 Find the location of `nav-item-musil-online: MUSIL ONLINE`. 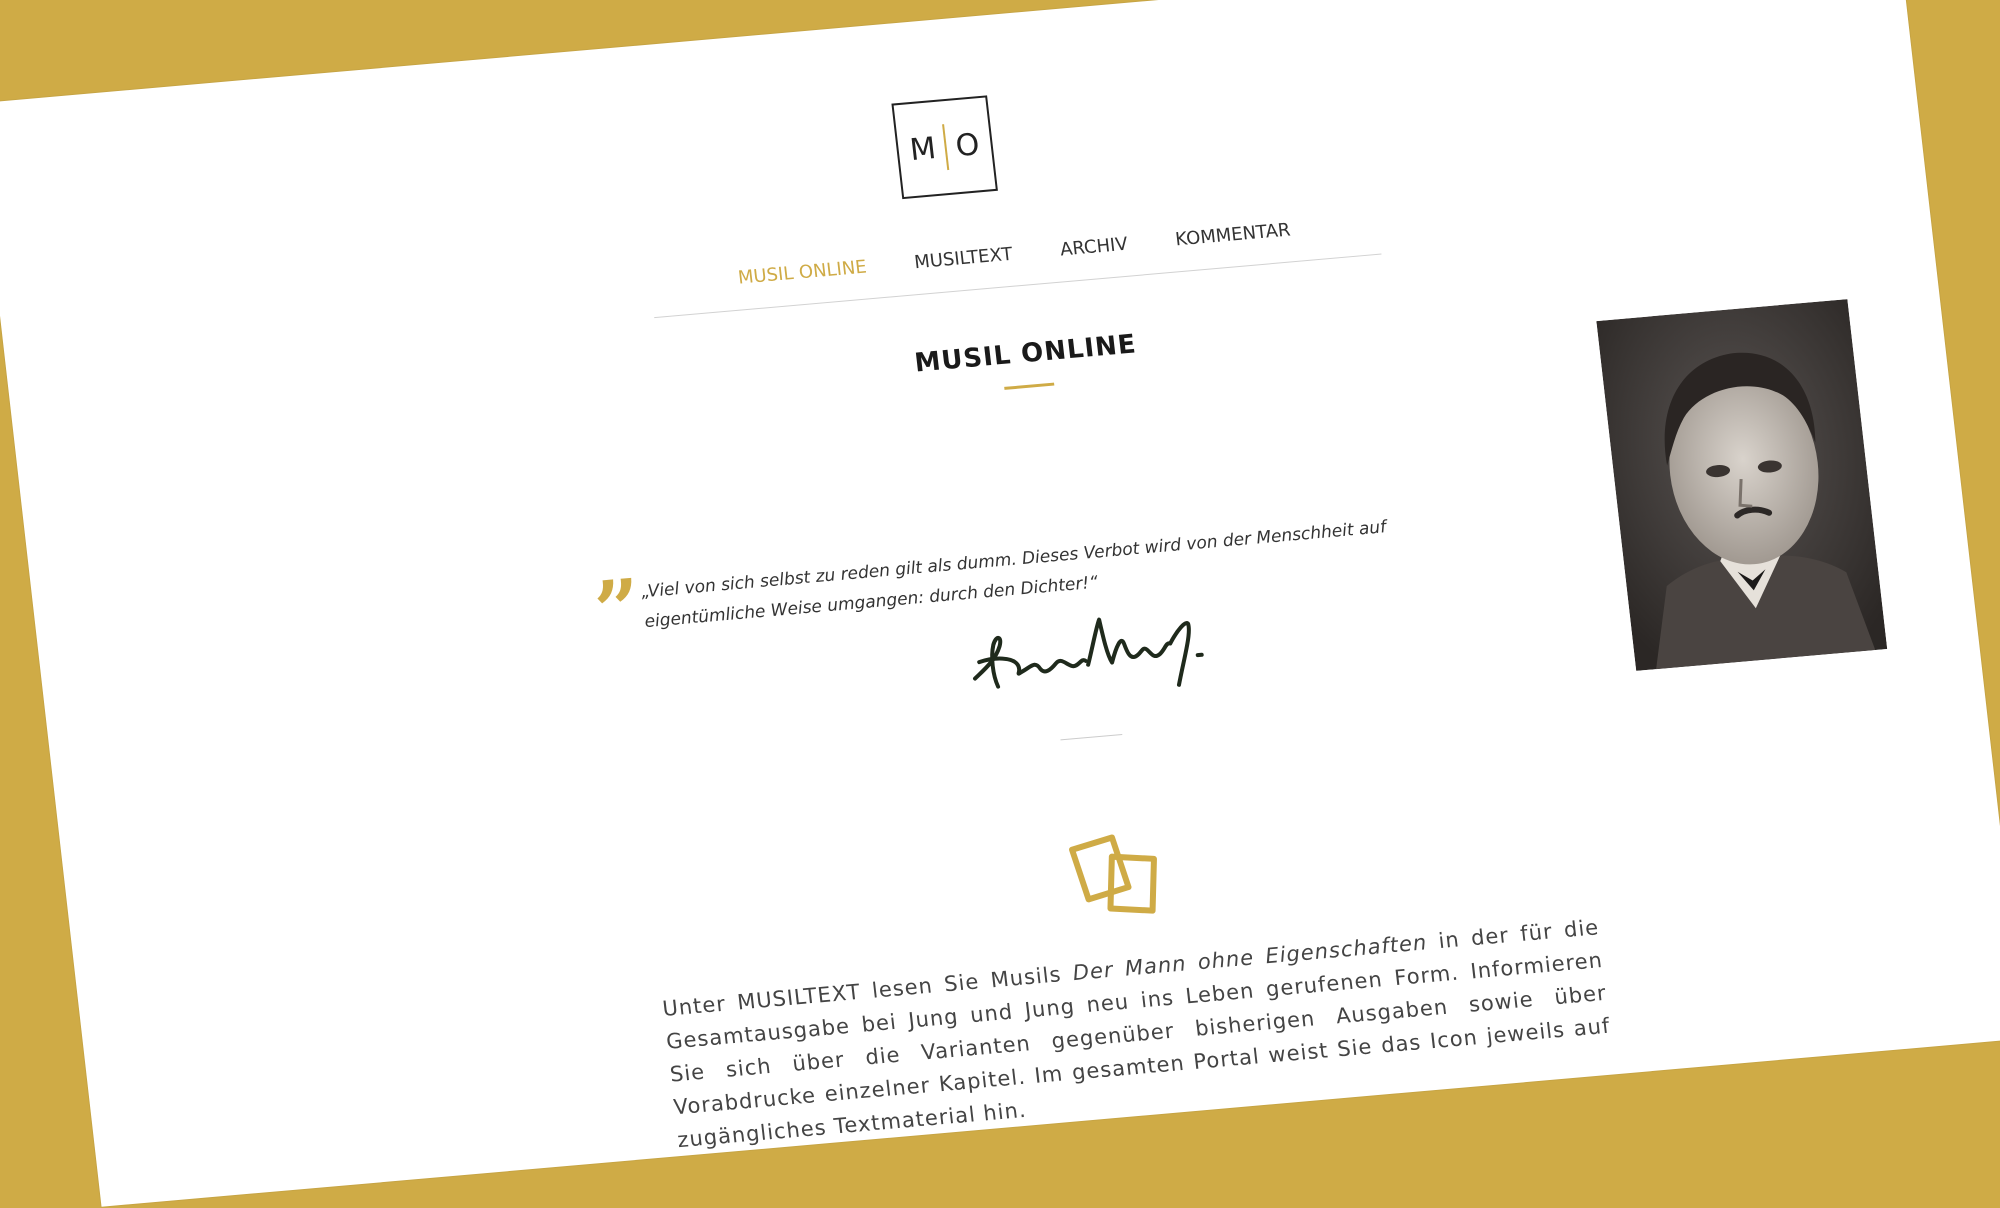

nav-item-musil-online: MUSIL ONLINE is located at coordinates (802, 273).